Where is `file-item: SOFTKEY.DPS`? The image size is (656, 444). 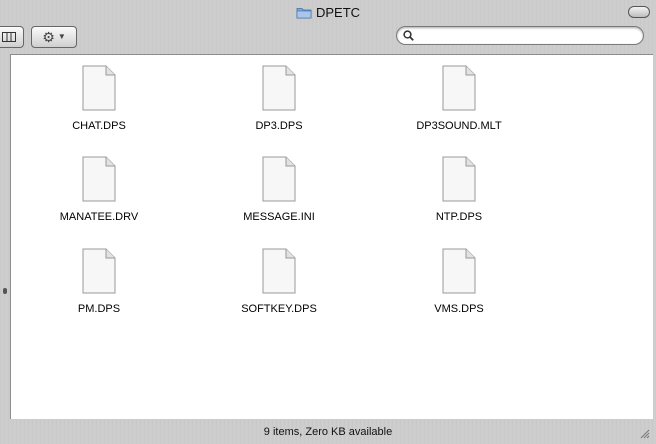 file-item: SOFTKEY.DPS is located at coordinates (279, 281).